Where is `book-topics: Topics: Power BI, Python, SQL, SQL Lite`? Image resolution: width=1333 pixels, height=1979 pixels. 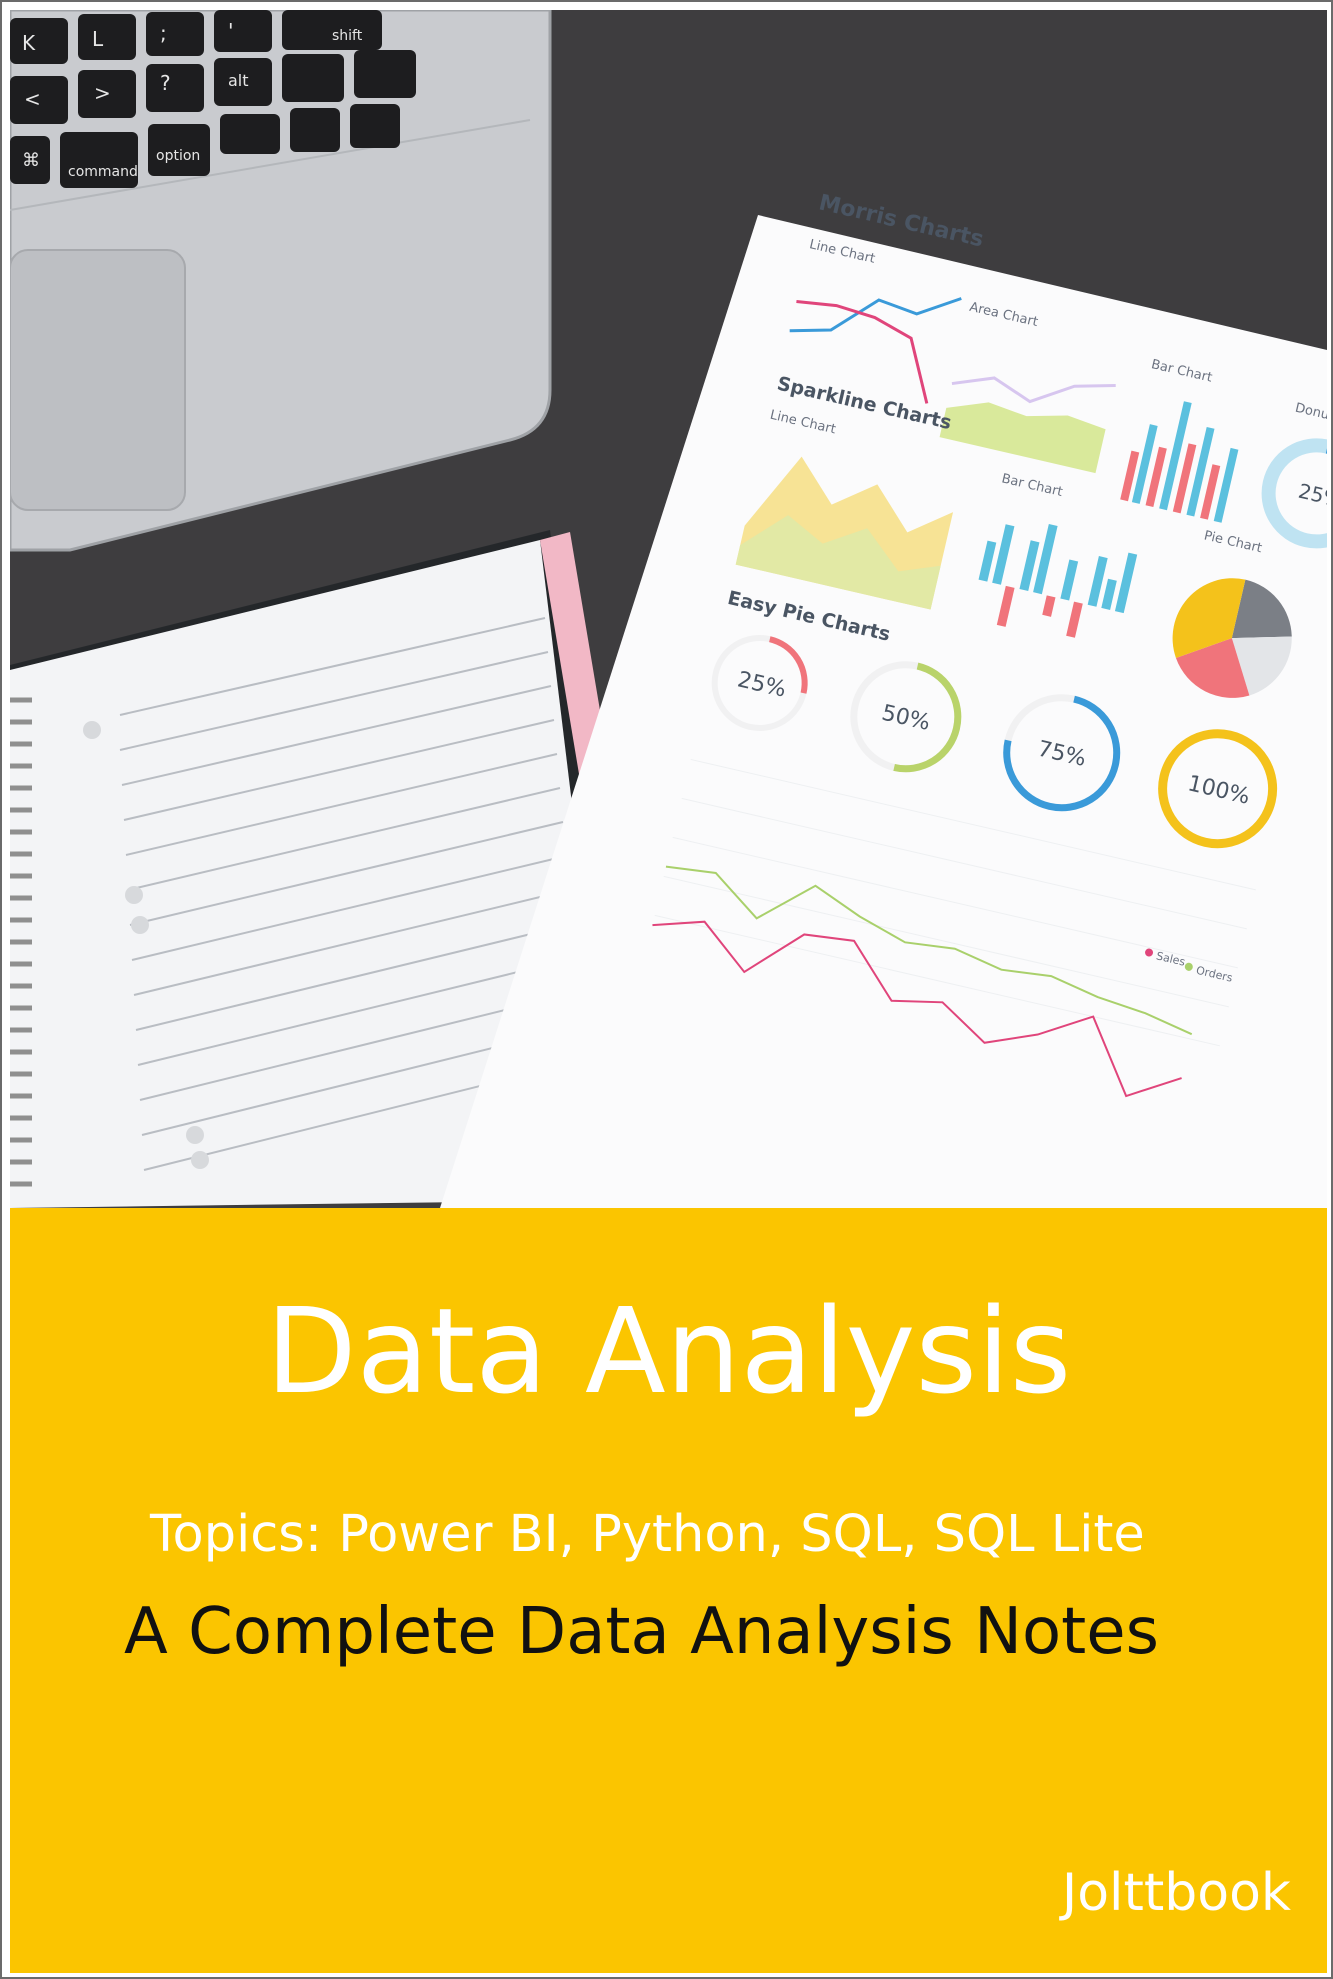 book-topics: Topics: Power BI, Python, SQL, SQL Lite is located at coordinates (647, 1534).